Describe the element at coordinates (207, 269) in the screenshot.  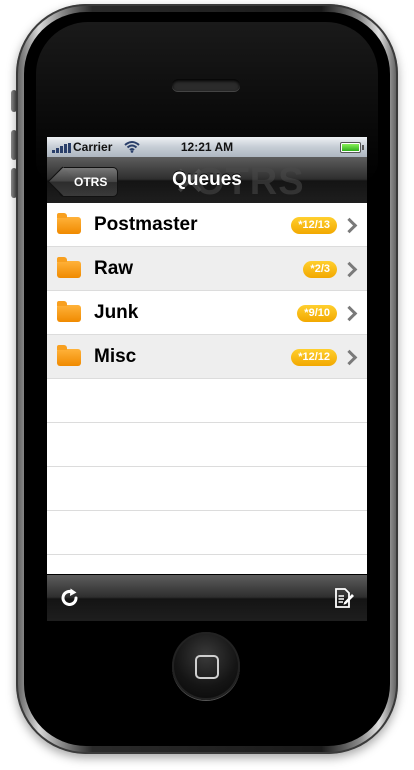
I see `queue-row-raw: Raw *2/3` at that location.